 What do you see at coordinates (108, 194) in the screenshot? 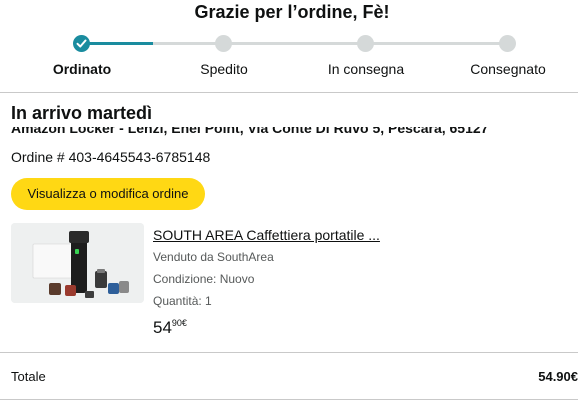
I see `manage-order-button: Visualizza o modifica ordine` at bounding box center [108, 194].